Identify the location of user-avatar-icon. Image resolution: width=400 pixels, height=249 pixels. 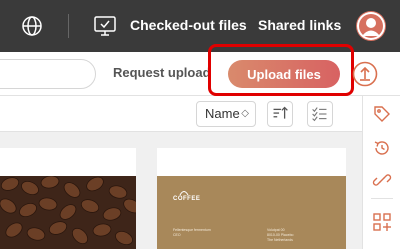
(371, 26).